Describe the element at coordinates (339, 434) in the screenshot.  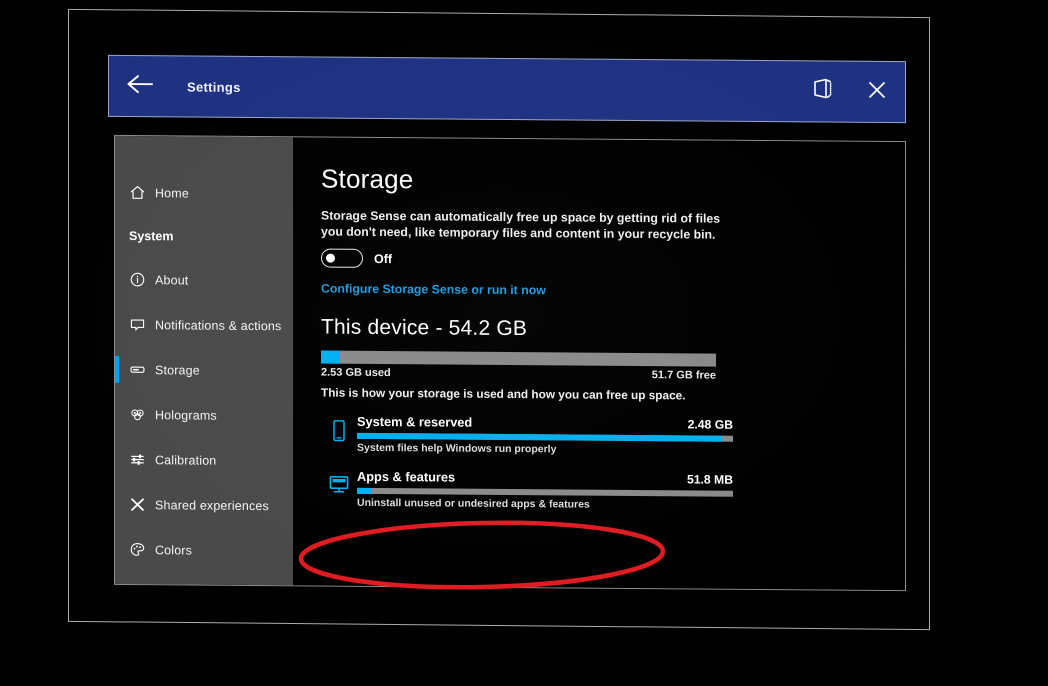
I see `device-phone-icon` at that location.